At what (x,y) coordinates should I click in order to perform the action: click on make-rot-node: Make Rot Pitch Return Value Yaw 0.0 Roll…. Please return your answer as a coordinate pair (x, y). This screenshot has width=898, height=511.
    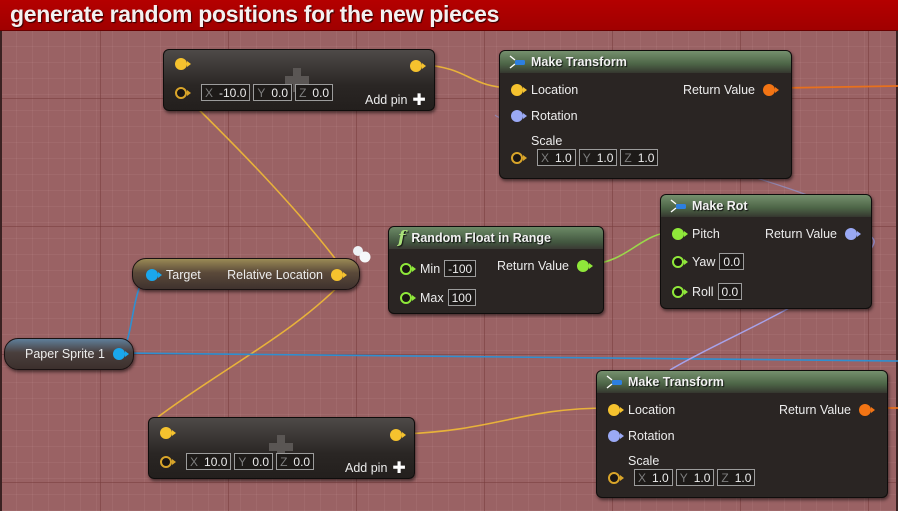
    Looking at the image, I should click on (766, 251).